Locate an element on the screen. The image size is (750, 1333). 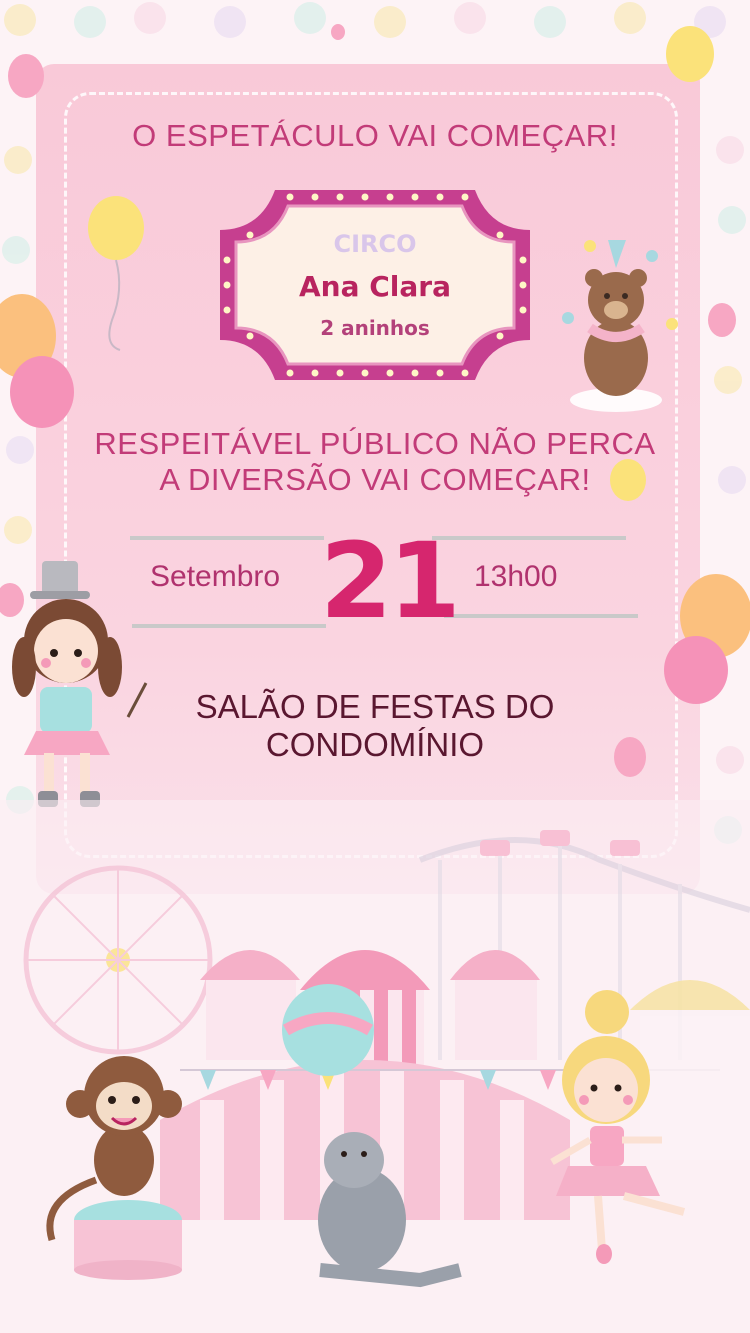
ferris-wheel is located at coordinates (118, 960).